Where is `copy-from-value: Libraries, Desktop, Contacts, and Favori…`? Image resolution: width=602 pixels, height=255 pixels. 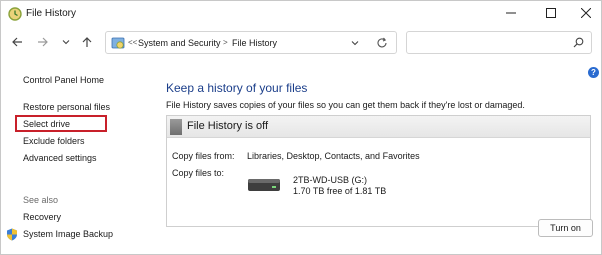
copy-from-value: Libraries, Desktop, Contacts, and Favori… is located at coordinates (333, 156).